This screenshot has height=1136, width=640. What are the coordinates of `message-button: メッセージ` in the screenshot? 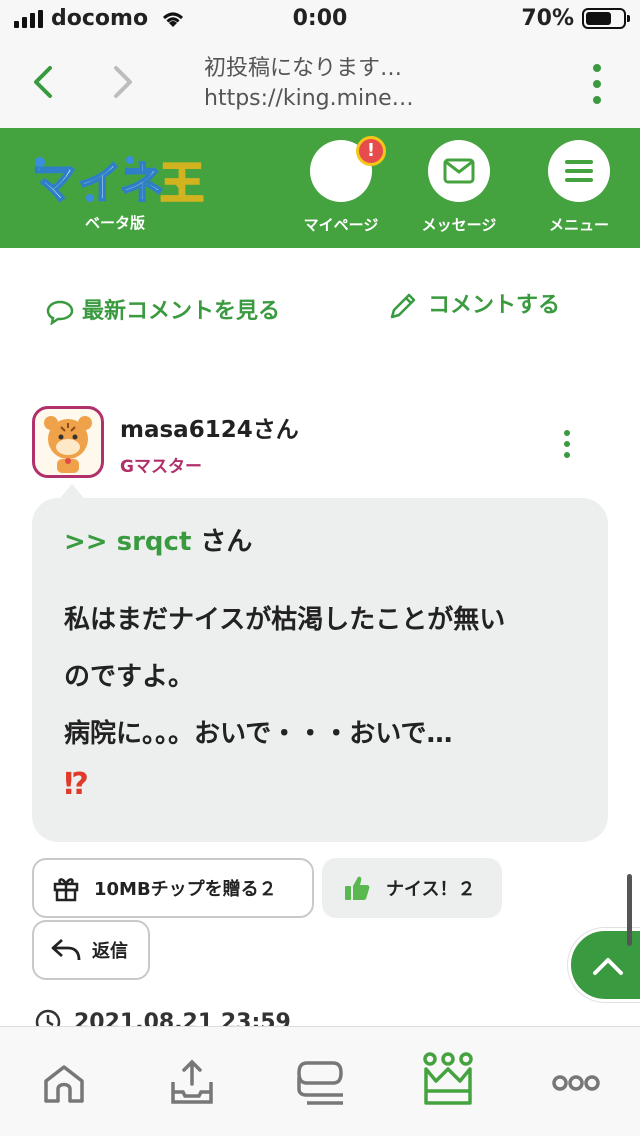 It's located at (459, 187).